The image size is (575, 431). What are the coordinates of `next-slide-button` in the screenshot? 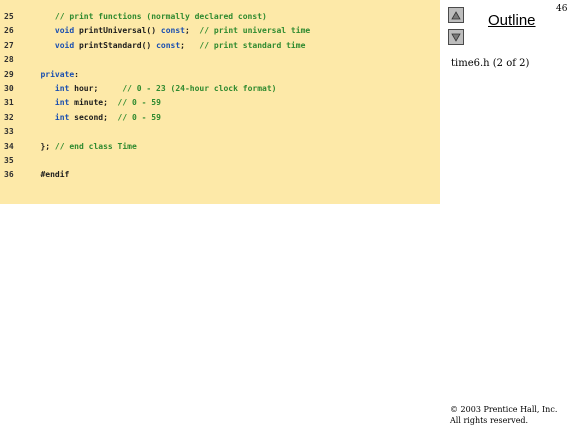 It's located at (456, 37).